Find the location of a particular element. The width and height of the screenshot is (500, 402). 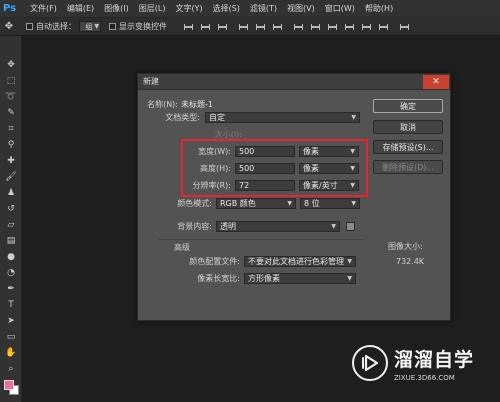

doc-type-select: 自定 ▼ is located at coordinates (282, 117).